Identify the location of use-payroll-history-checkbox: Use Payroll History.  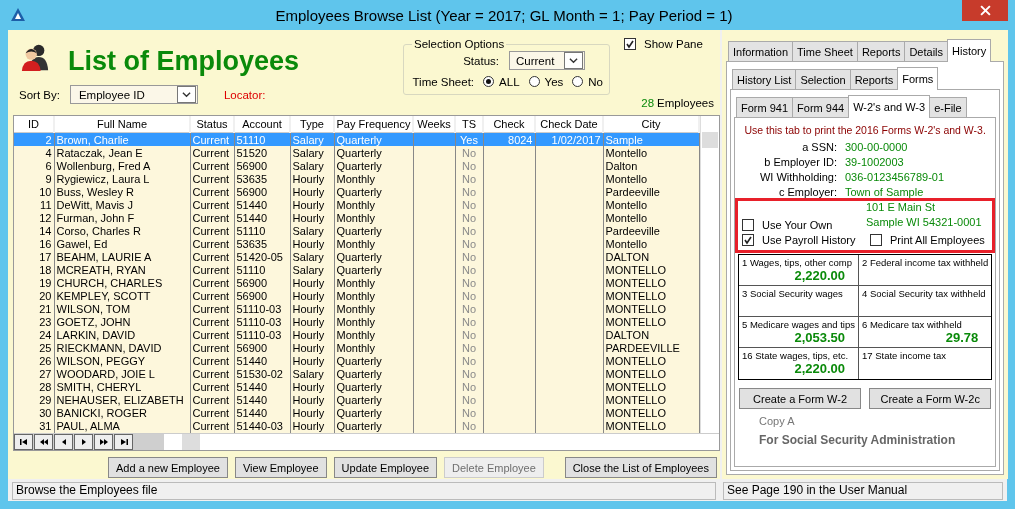
(804, 240).